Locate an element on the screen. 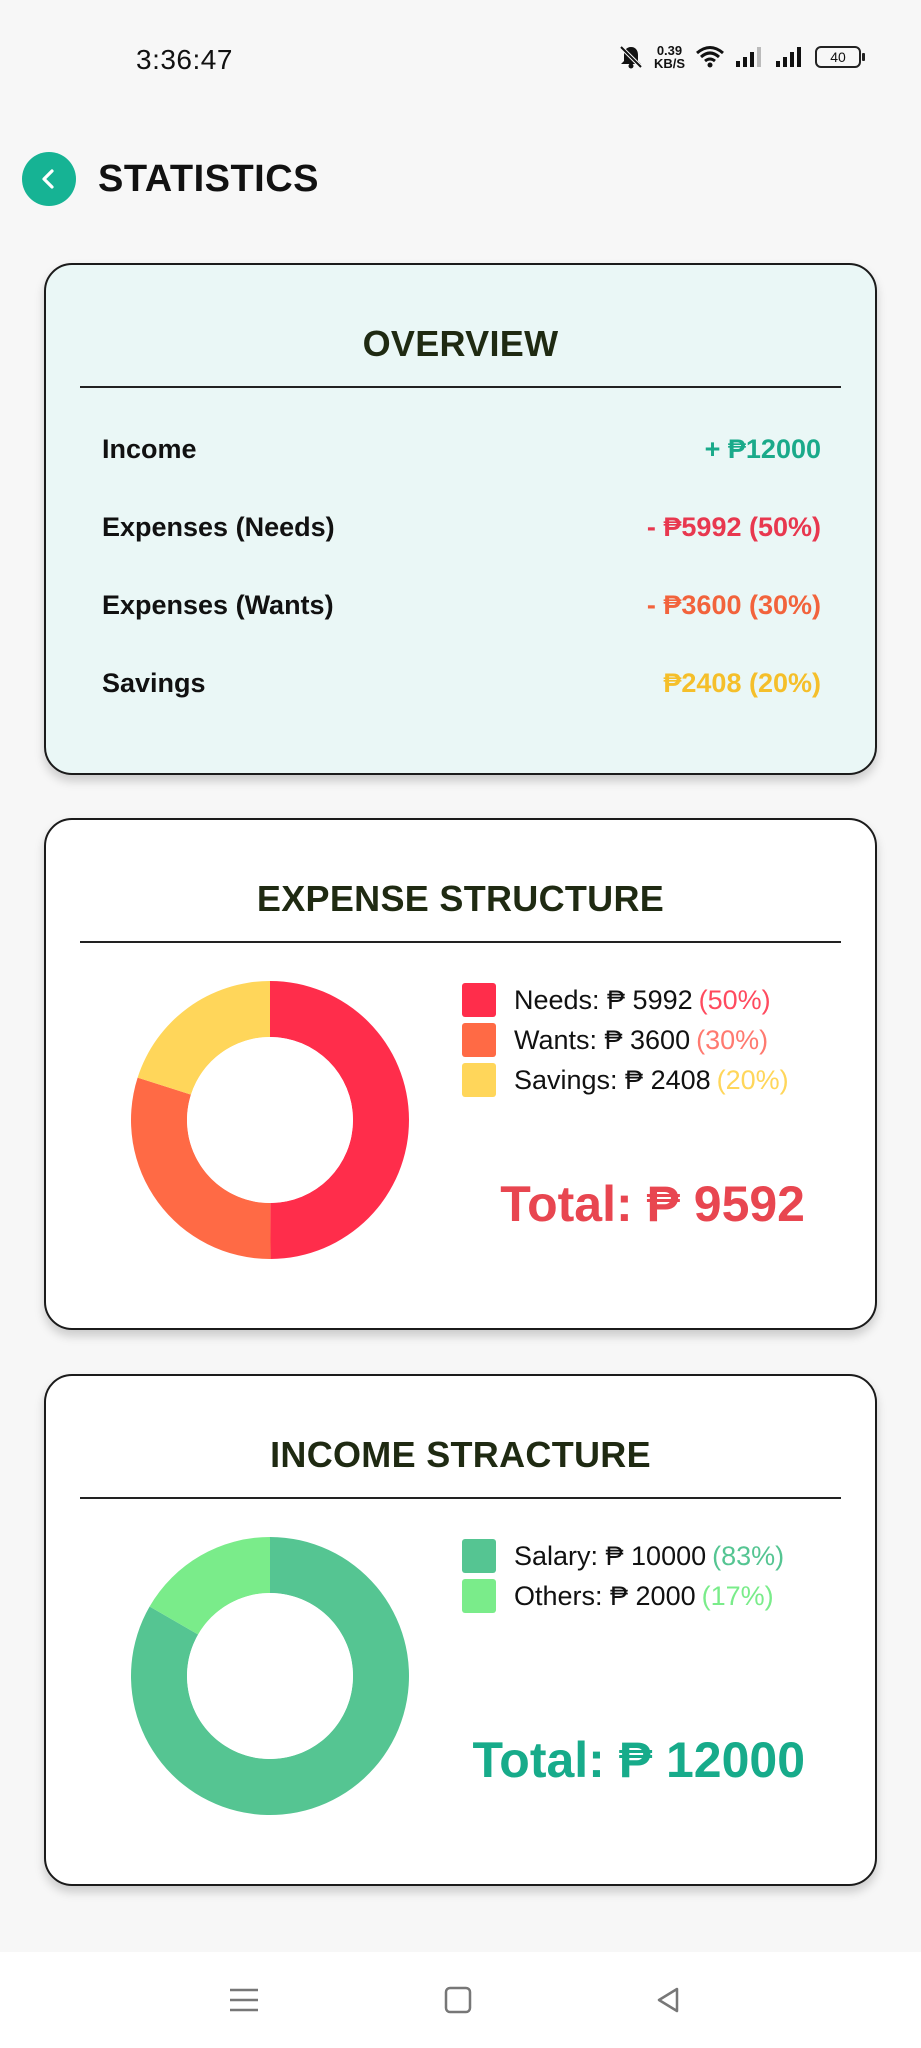 The height and width of the screenshot is (2048, 921). back-triangle-icon is located at coordinates (668, 2000).